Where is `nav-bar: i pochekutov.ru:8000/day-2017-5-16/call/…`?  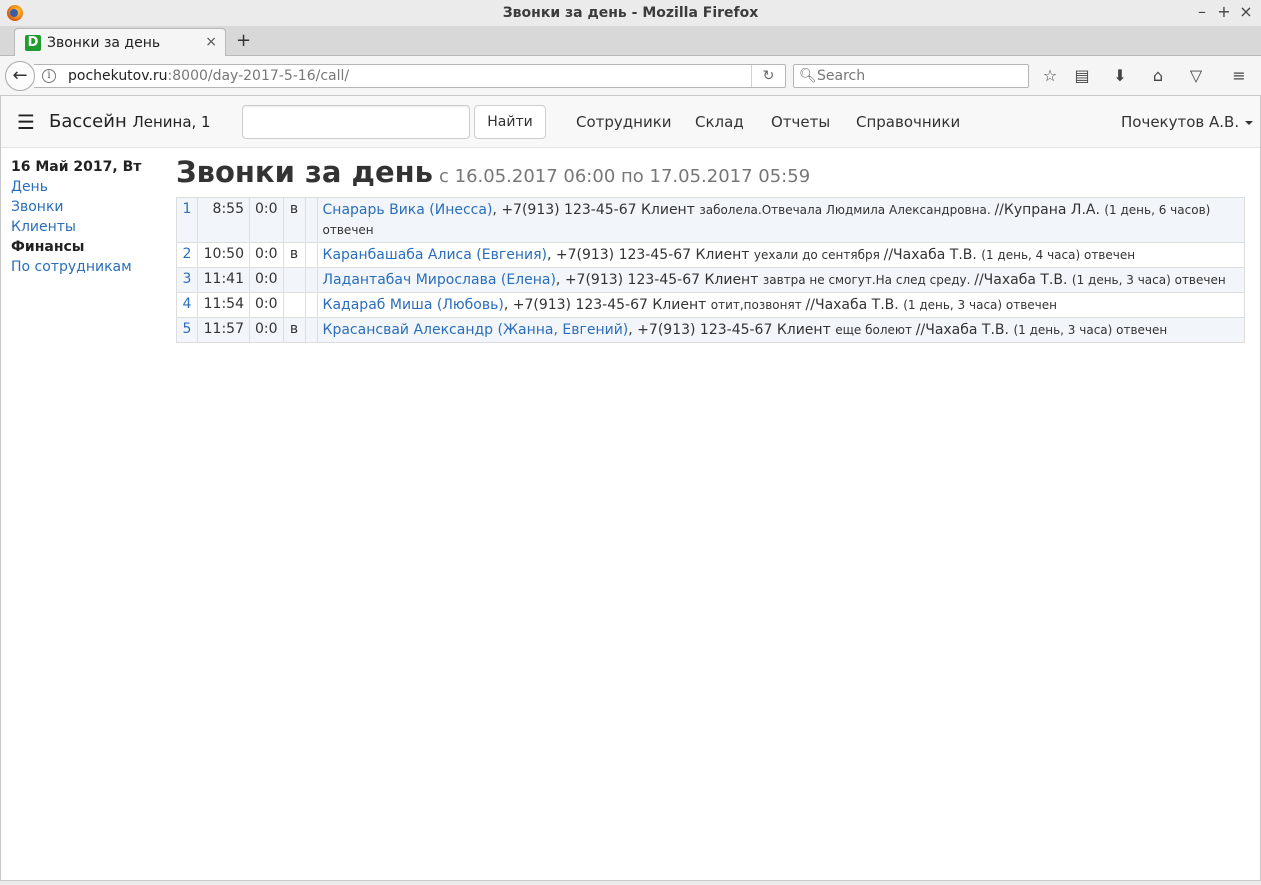
nav-bar: i pochekutov.ru:8000/day-2017-5-16/call/… is located at coordinates (630, 76).